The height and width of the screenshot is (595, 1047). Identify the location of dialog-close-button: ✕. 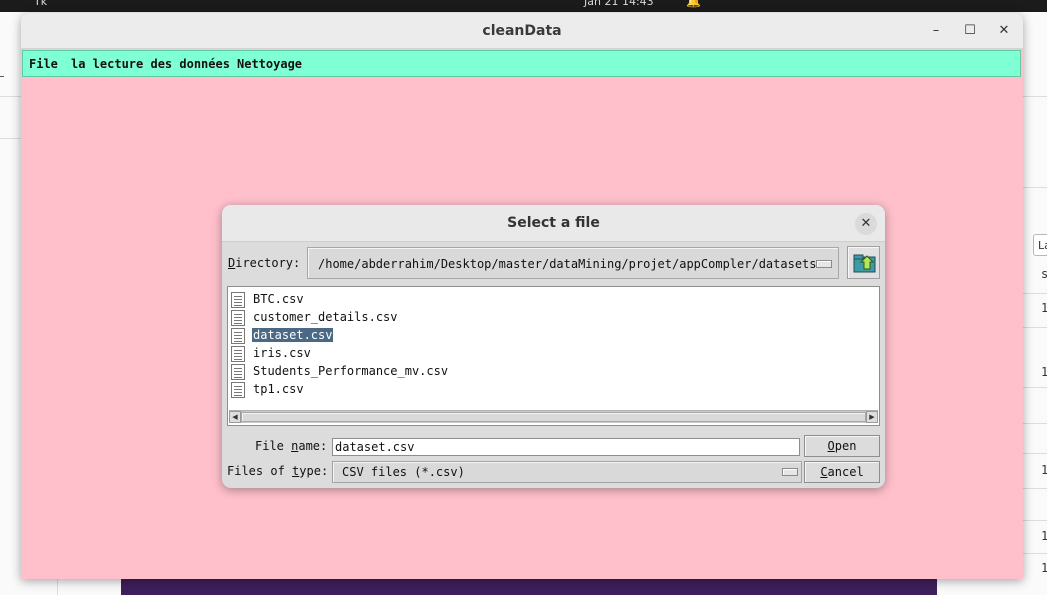
(866, 224).